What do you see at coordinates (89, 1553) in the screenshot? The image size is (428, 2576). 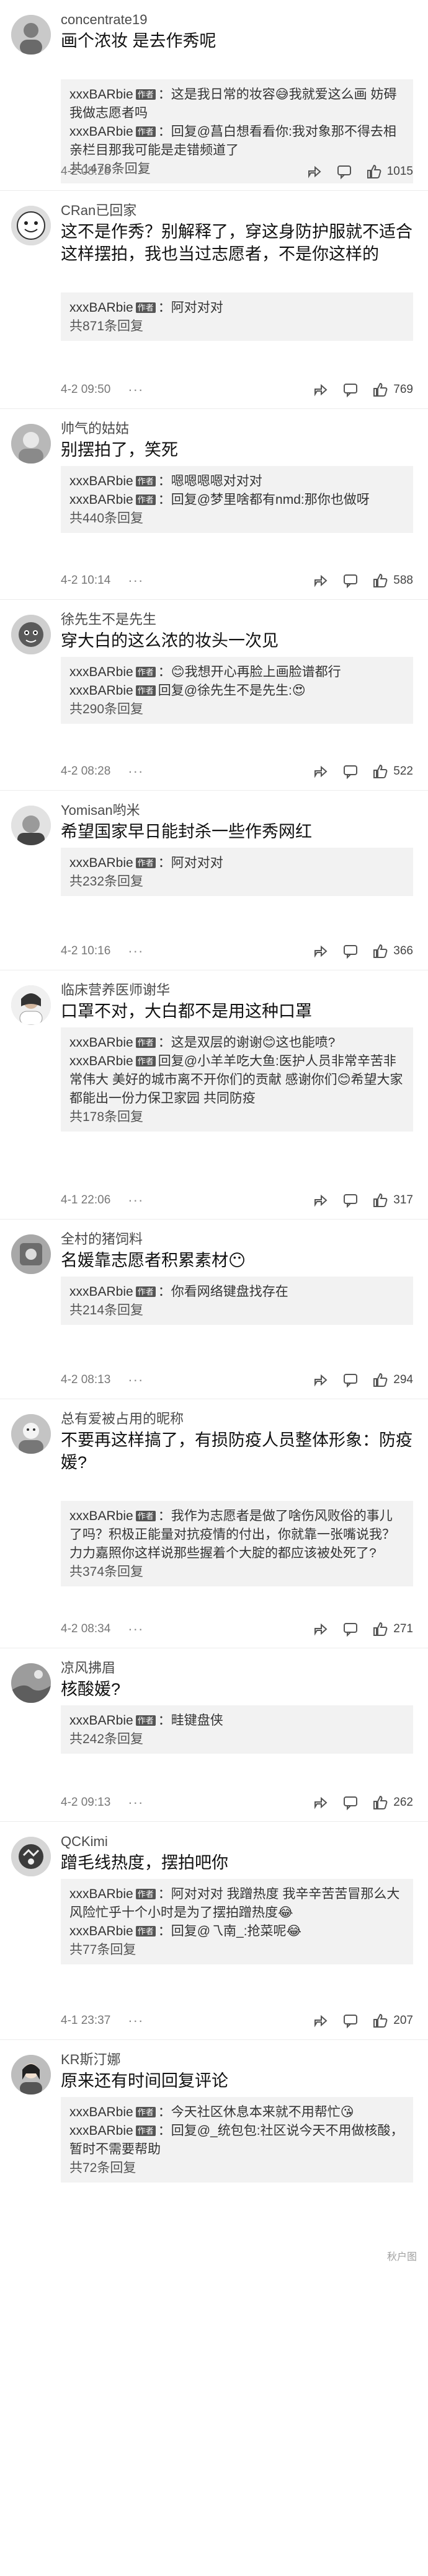 I see `reply-username: 力力嘉` at bounding box center [89, 1553].